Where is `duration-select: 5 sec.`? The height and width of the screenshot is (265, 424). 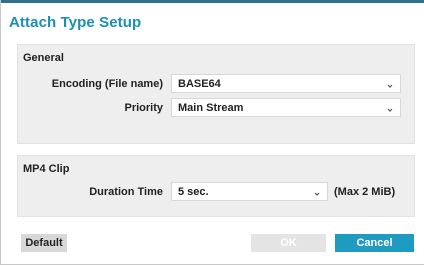
duration-select: 5 sec. is located at coordinates (249, 191).